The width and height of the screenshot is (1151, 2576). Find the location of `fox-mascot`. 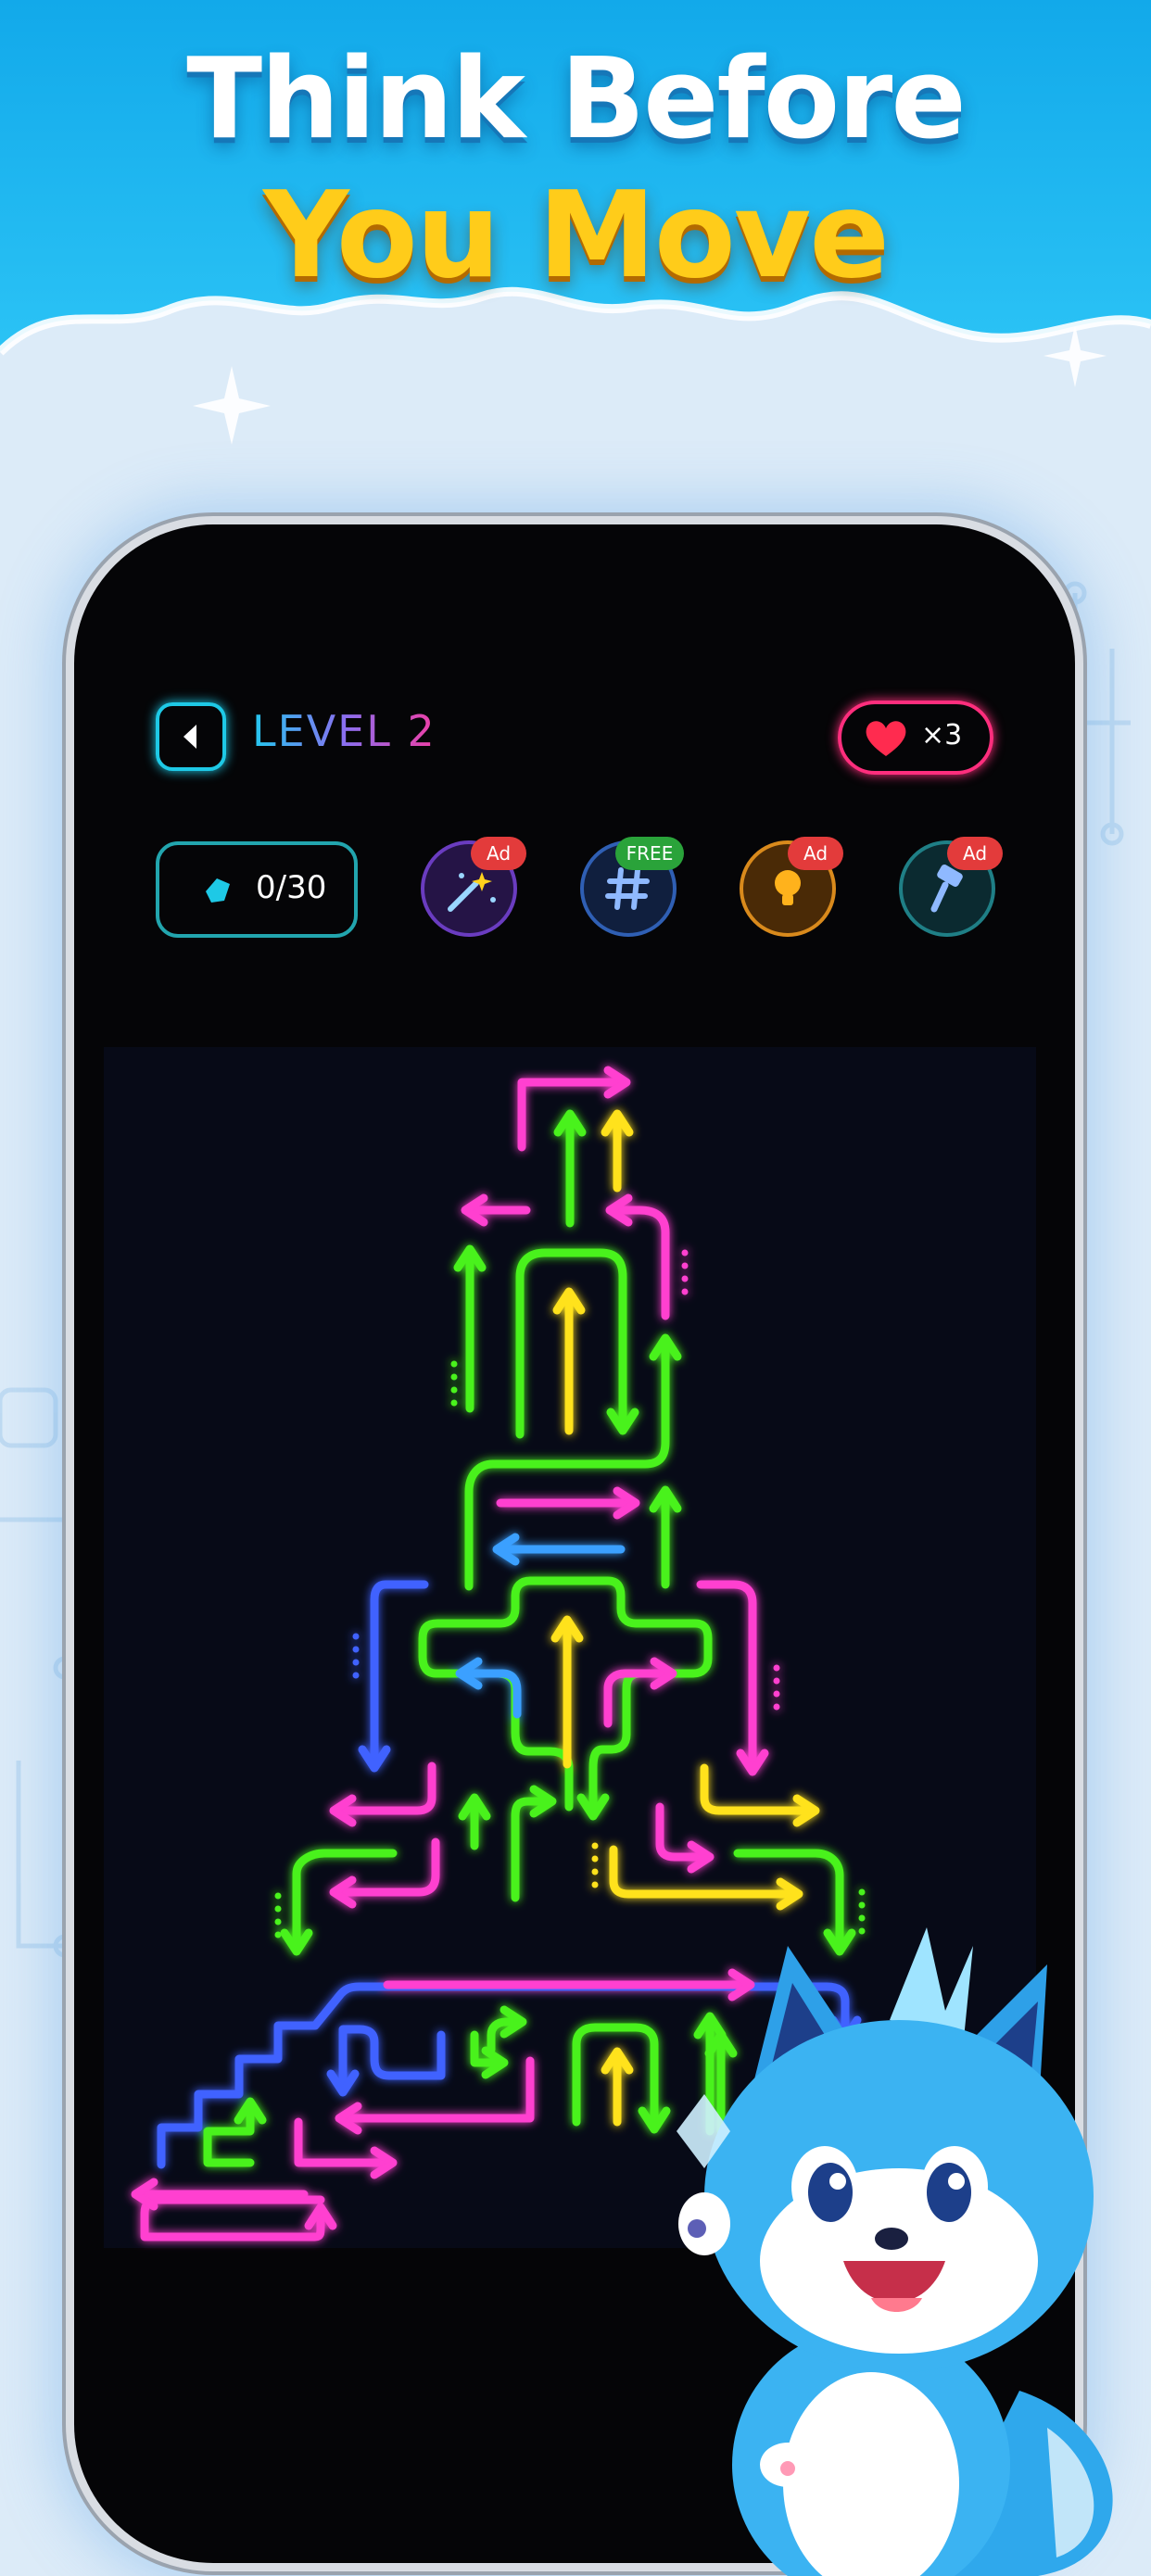

fox-mascot is located at coordinates (895, 2252).